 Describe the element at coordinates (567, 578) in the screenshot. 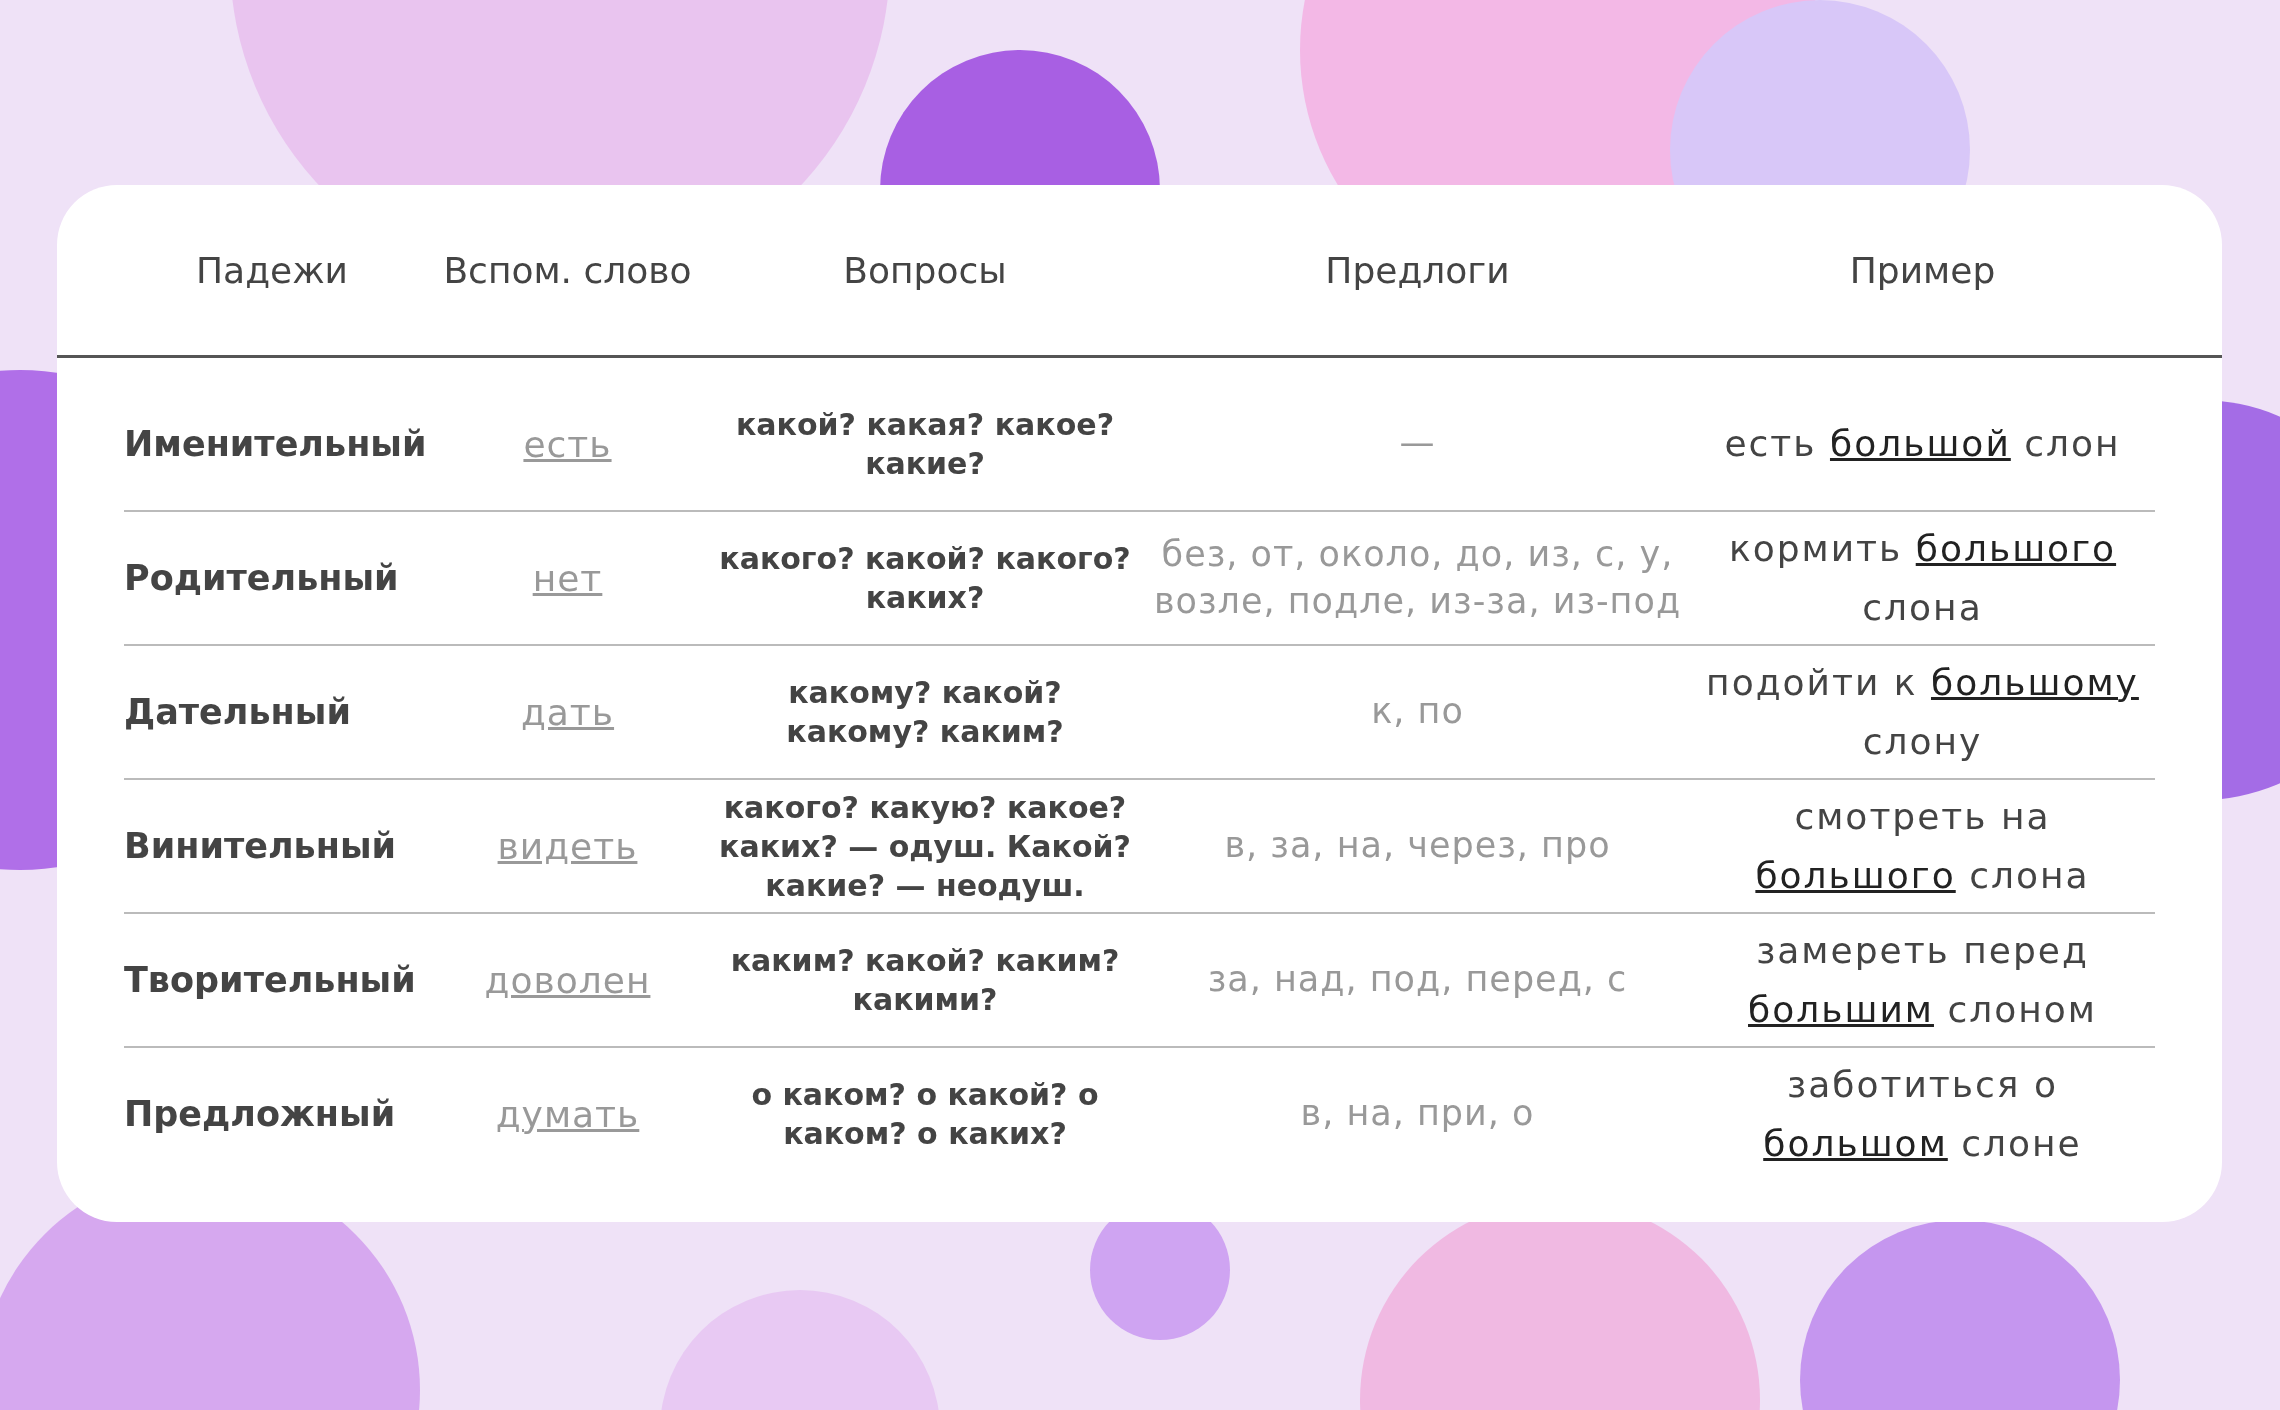

I see `helper-word: нет` at that location.